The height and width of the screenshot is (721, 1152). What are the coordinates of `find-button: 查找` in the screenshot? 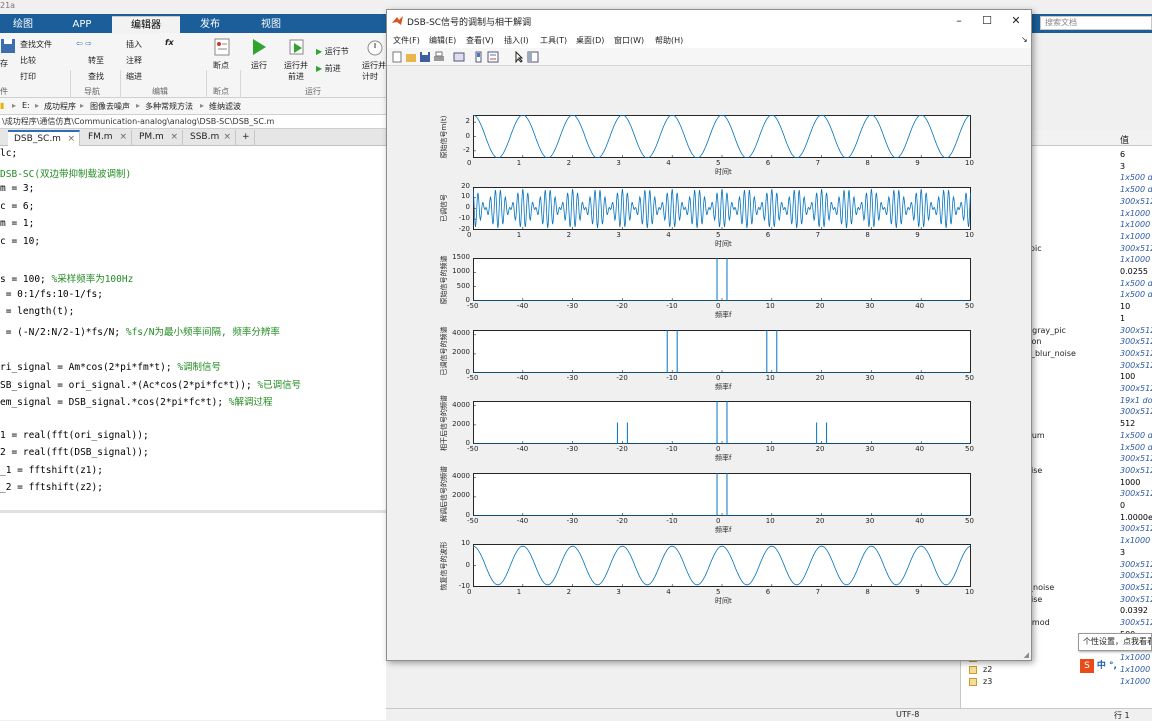 It's located at (96, 76).